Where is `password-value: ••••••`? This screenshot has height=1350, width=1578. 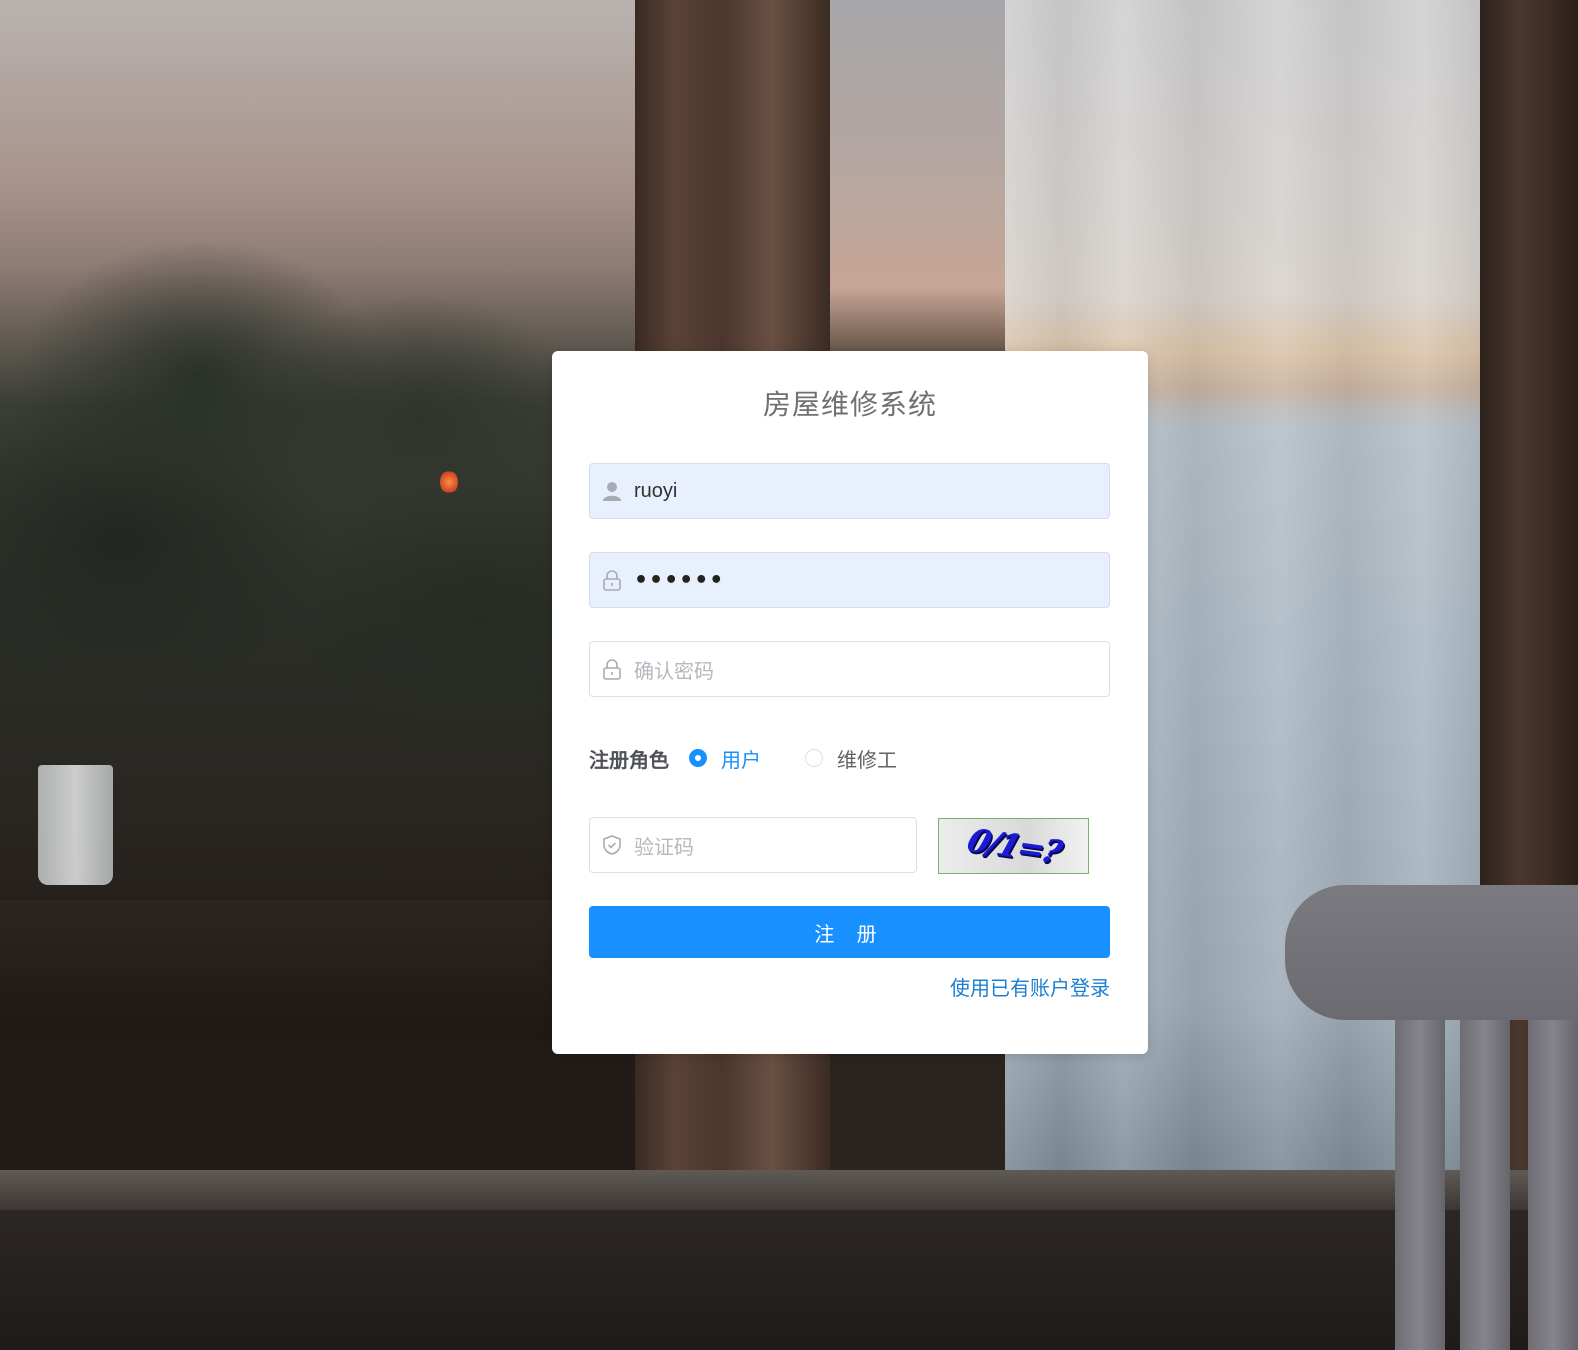 password-value: •••••• is located at coordinates (679, 580).